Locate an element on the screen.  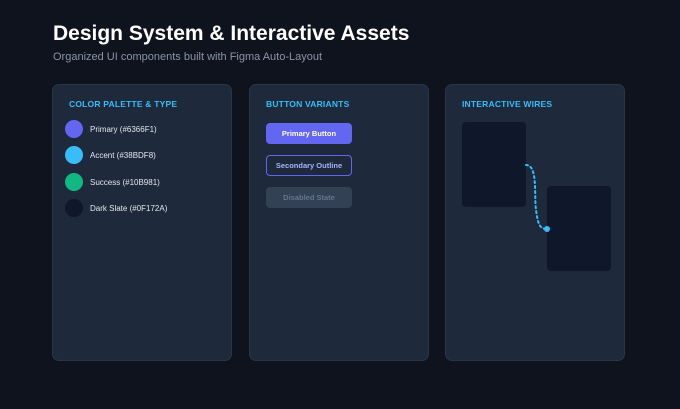
wire-connector is located at coordinates (537, 198).